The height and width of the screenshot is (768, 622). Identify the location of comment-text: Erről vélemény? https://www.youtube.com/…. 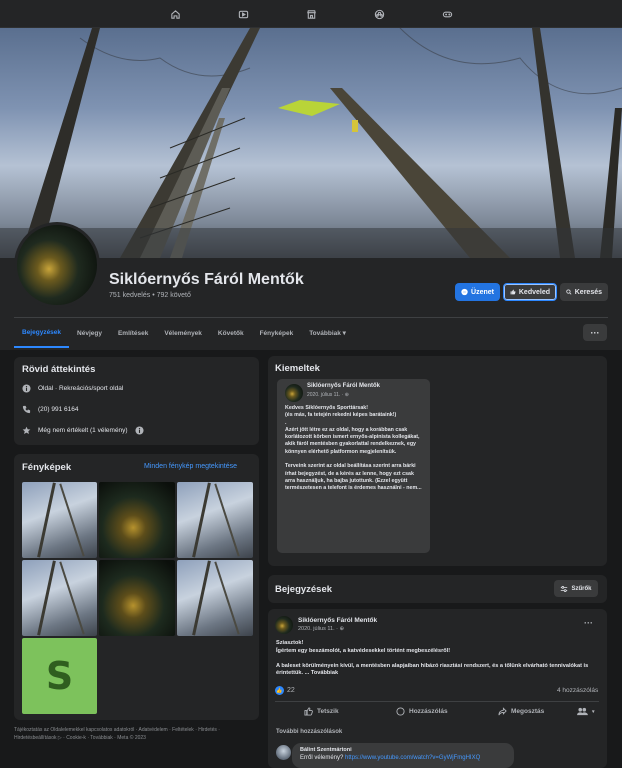
(403, 758).